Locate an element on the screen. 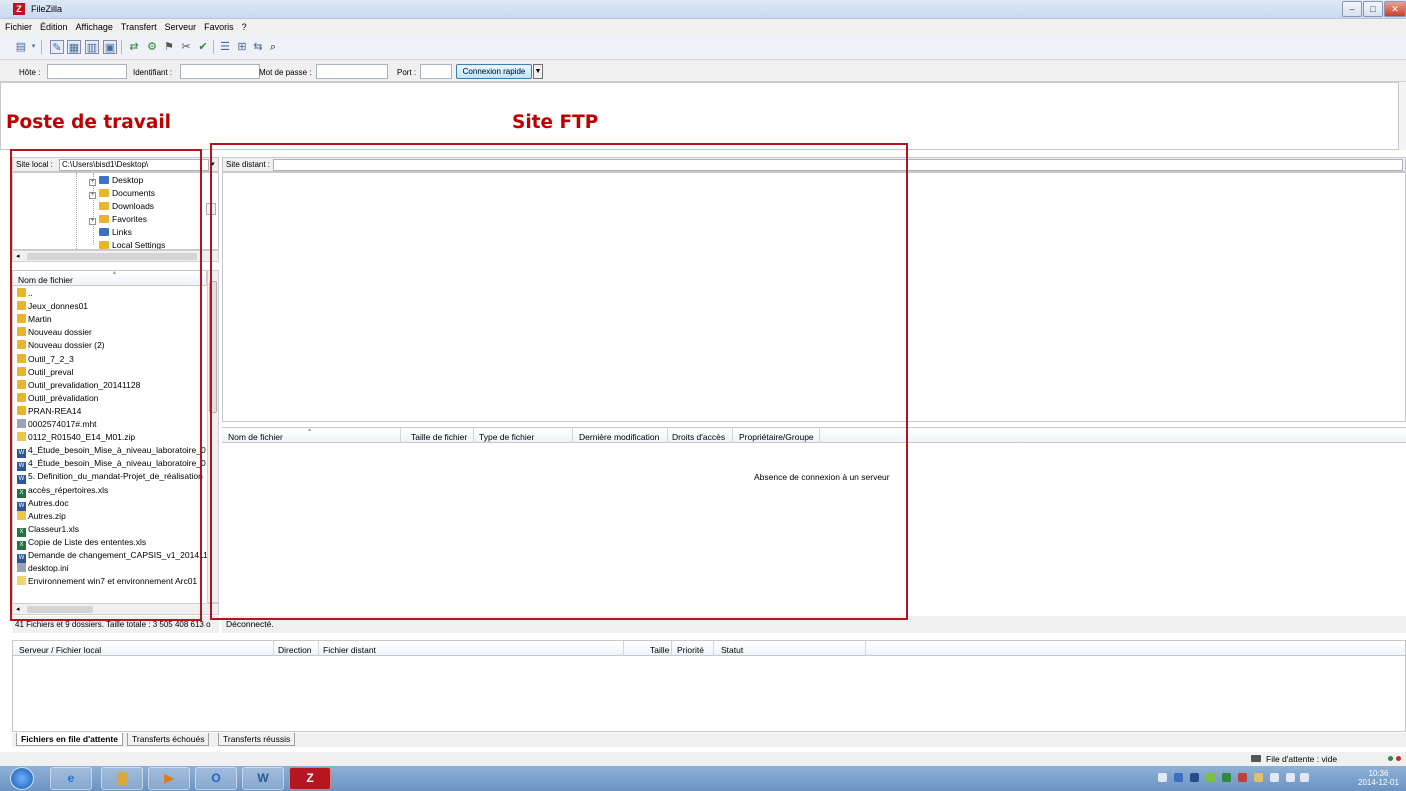 The image size is (1406, 791). toggle-remote-tree-icon: ▥ is located at coordinates (92, 47).